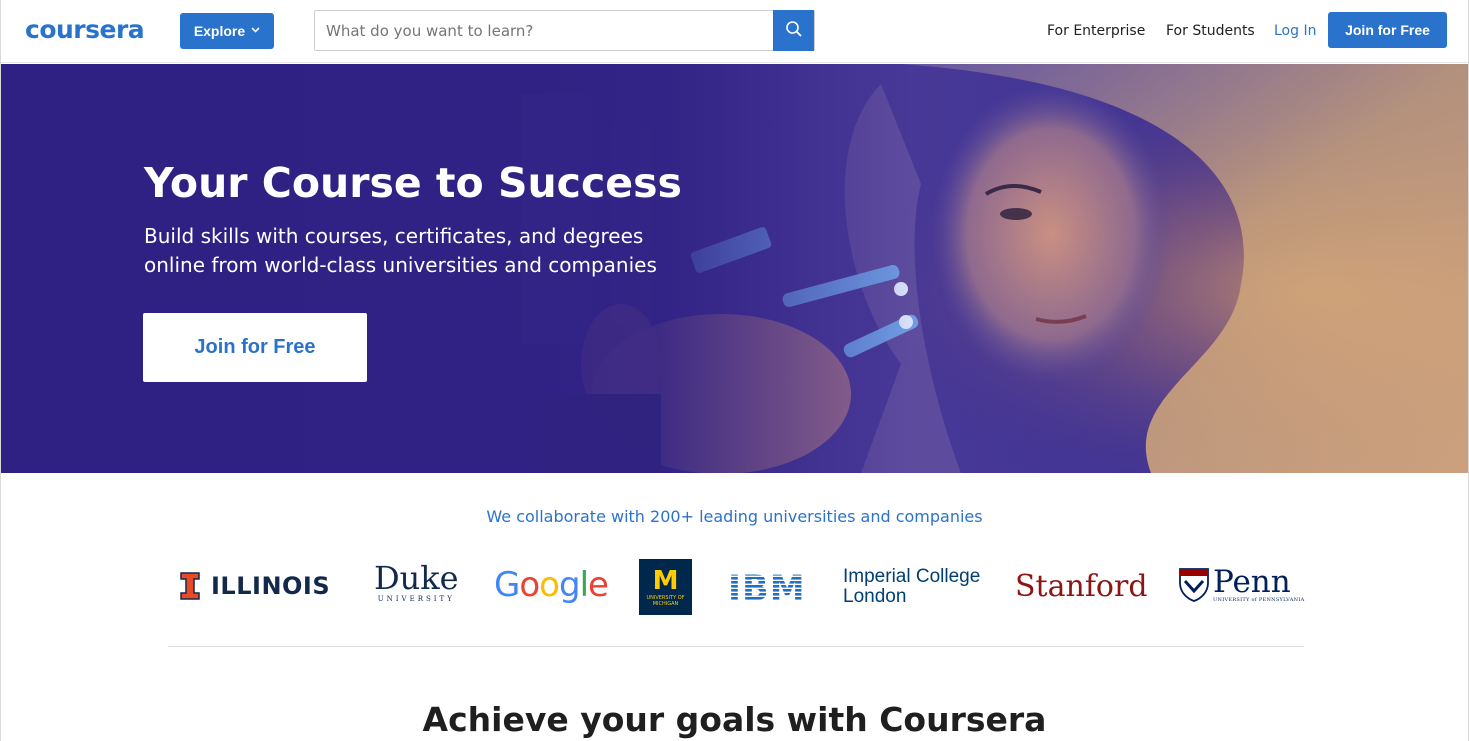  I want to click on penn-shield-icon, so click(1194, 585).